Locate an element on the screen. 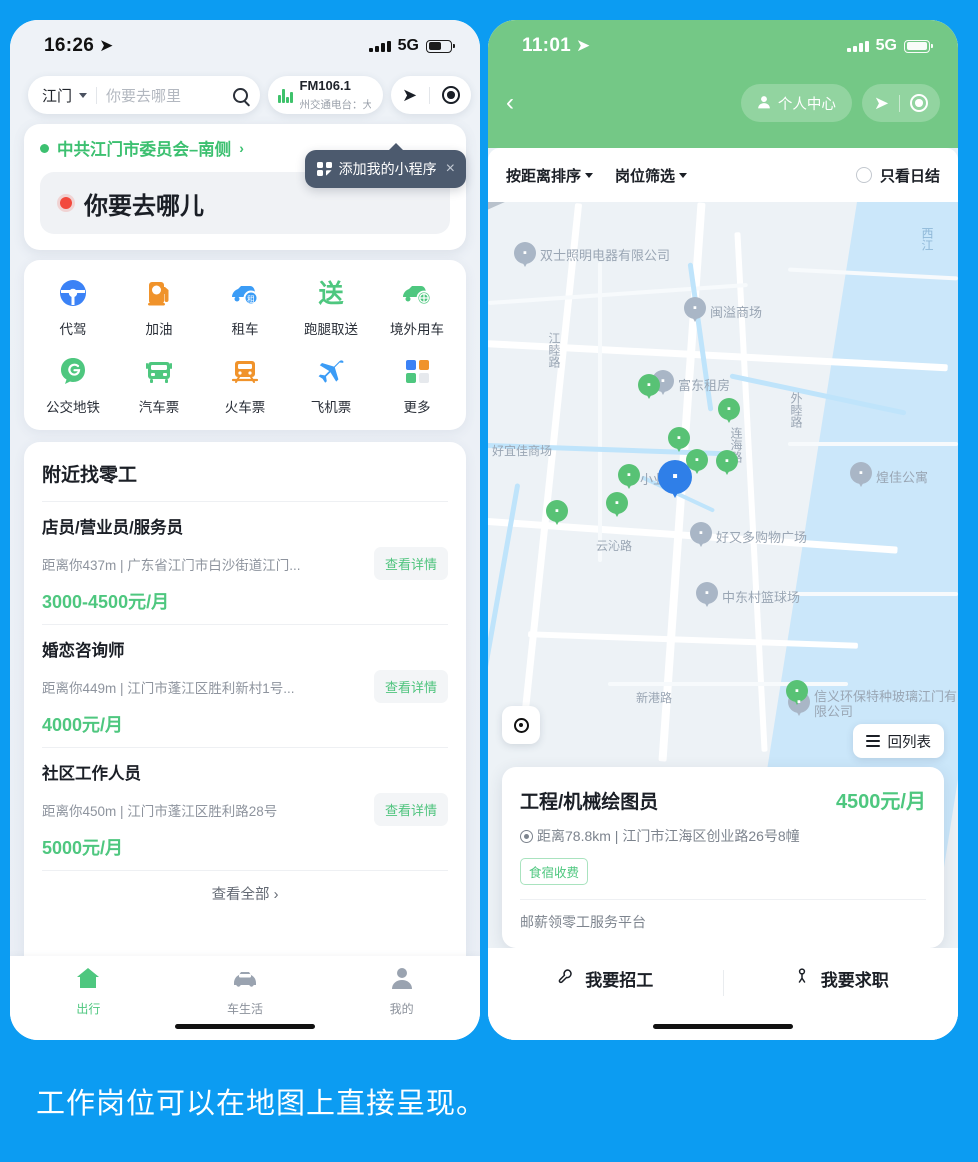 This screenshot has width=978, height=1162. search-input-placeholder: 你要去哪里 is located at coordinates (166, 95).